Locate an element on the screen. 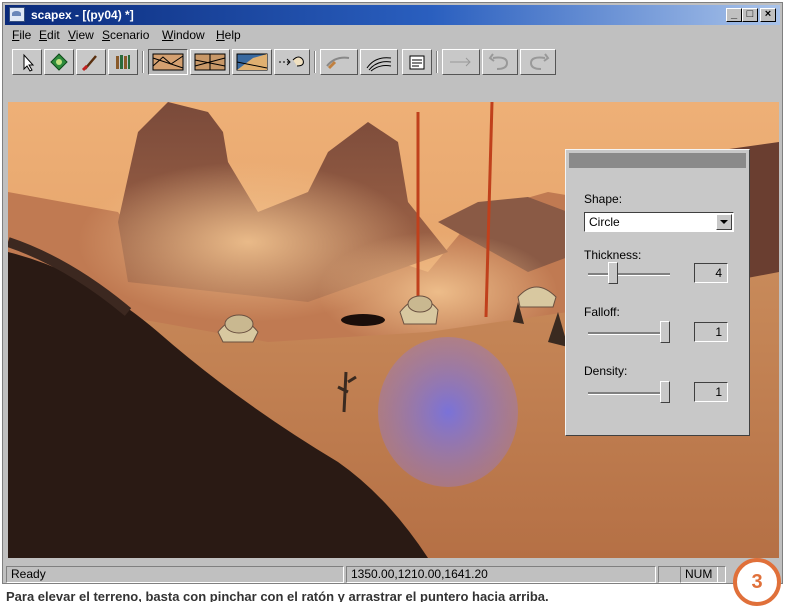 This screenshot has height=606, width=785. sweep-tool-button is located at coordinates (339, 62).